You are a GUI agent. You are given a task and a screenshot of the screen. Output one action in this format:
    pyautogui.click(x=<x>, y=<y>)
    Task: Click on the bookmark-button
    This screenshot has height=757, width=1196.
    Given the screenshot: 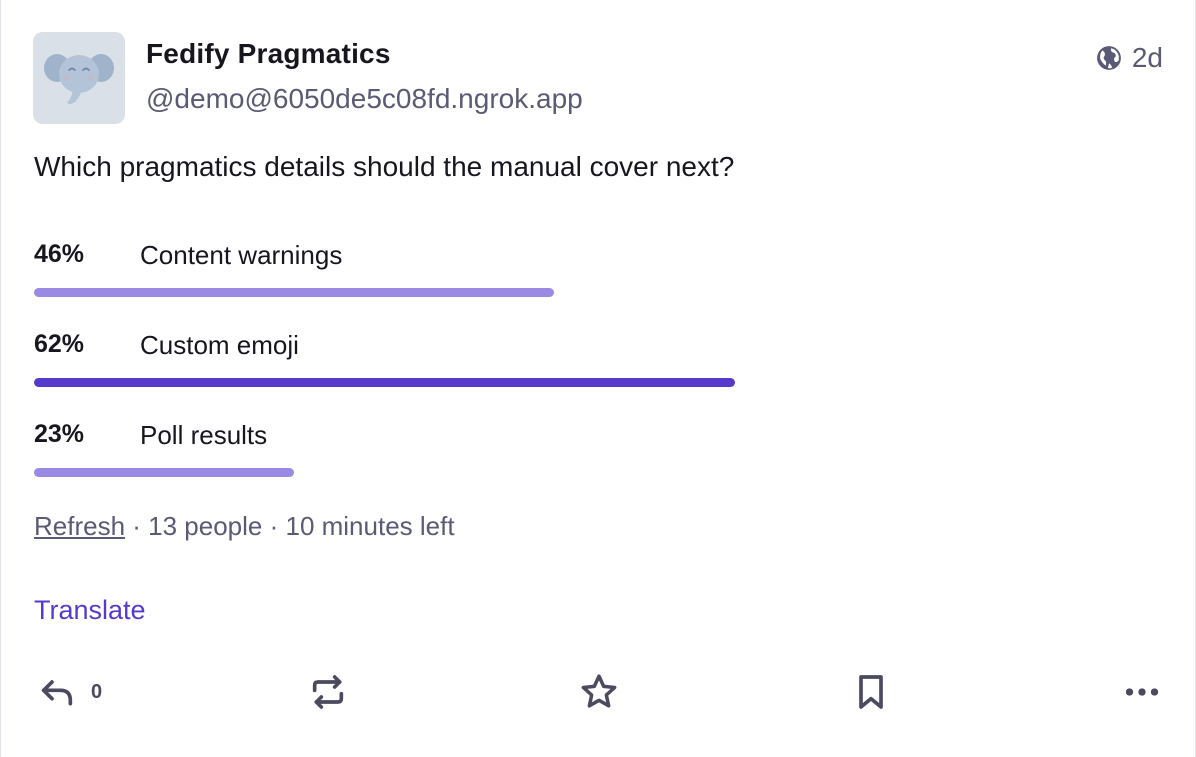 What is the action you would take?
    pyautogui.click(x=871, y=692)
    